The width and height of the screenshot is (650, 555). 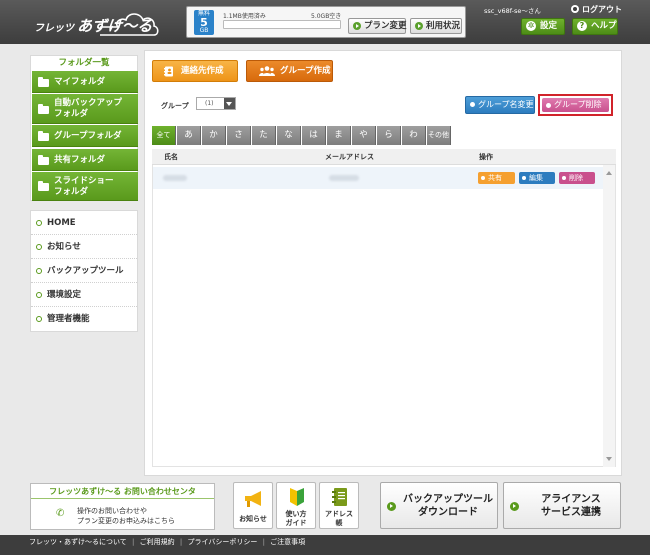 I want to click on sidebar-folder-auto-backup: 自動バックアップ フォルダ, so click(x=85, y=109).